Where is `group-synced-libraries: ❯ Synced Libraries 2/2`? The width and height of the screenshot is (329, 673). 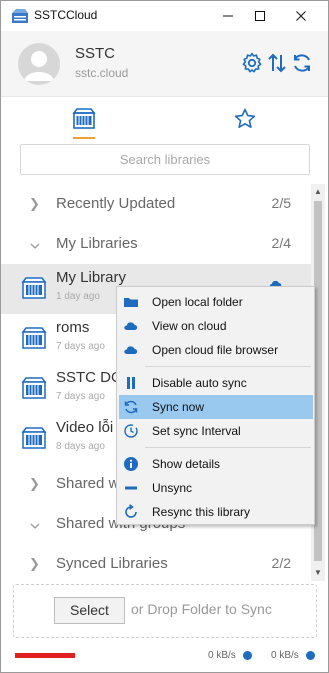 group-synced-libraries: ❯ Synced Libraries 2/2 is located at coordinates (156, 562).